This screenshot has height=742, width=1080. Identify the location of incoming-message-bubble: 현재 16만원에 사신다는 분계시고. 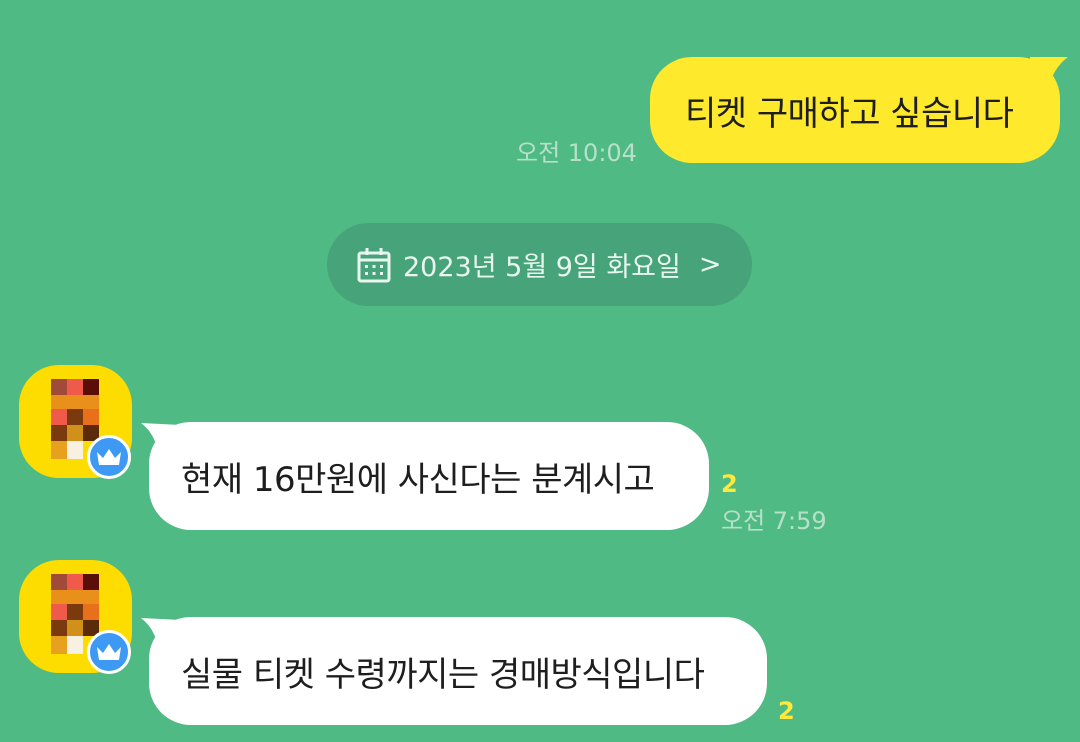
(429, 476).